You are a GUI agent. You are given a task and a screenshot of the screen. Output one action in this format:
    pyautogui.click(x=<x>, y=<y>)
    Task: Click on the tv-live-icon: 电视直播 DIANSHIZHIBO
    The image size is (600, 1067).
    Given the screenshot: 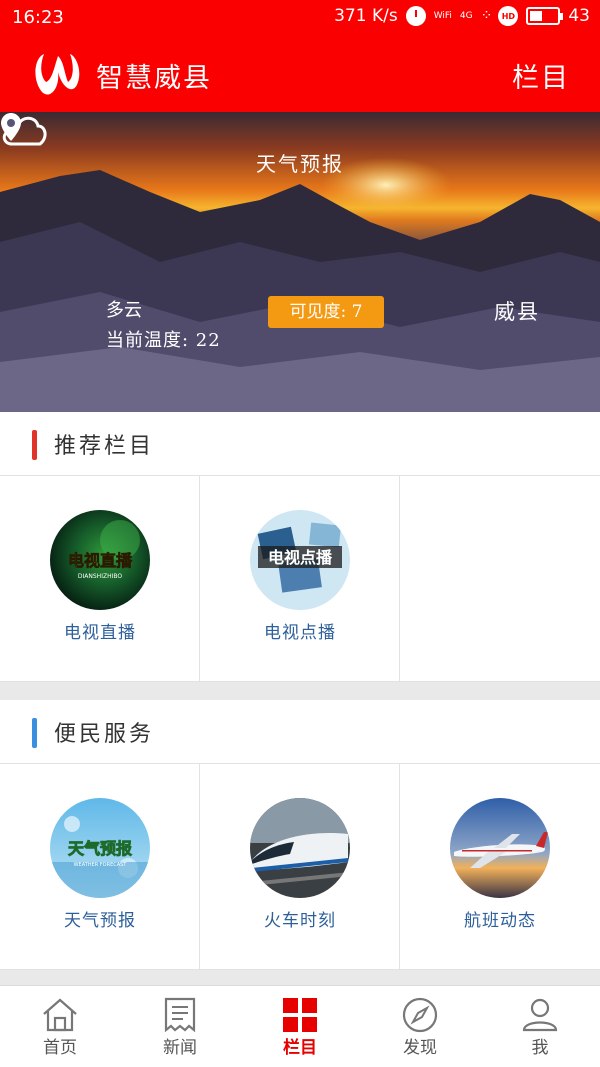 What is the action you would take?
    pyautogui.click(x=100, y=560)
    